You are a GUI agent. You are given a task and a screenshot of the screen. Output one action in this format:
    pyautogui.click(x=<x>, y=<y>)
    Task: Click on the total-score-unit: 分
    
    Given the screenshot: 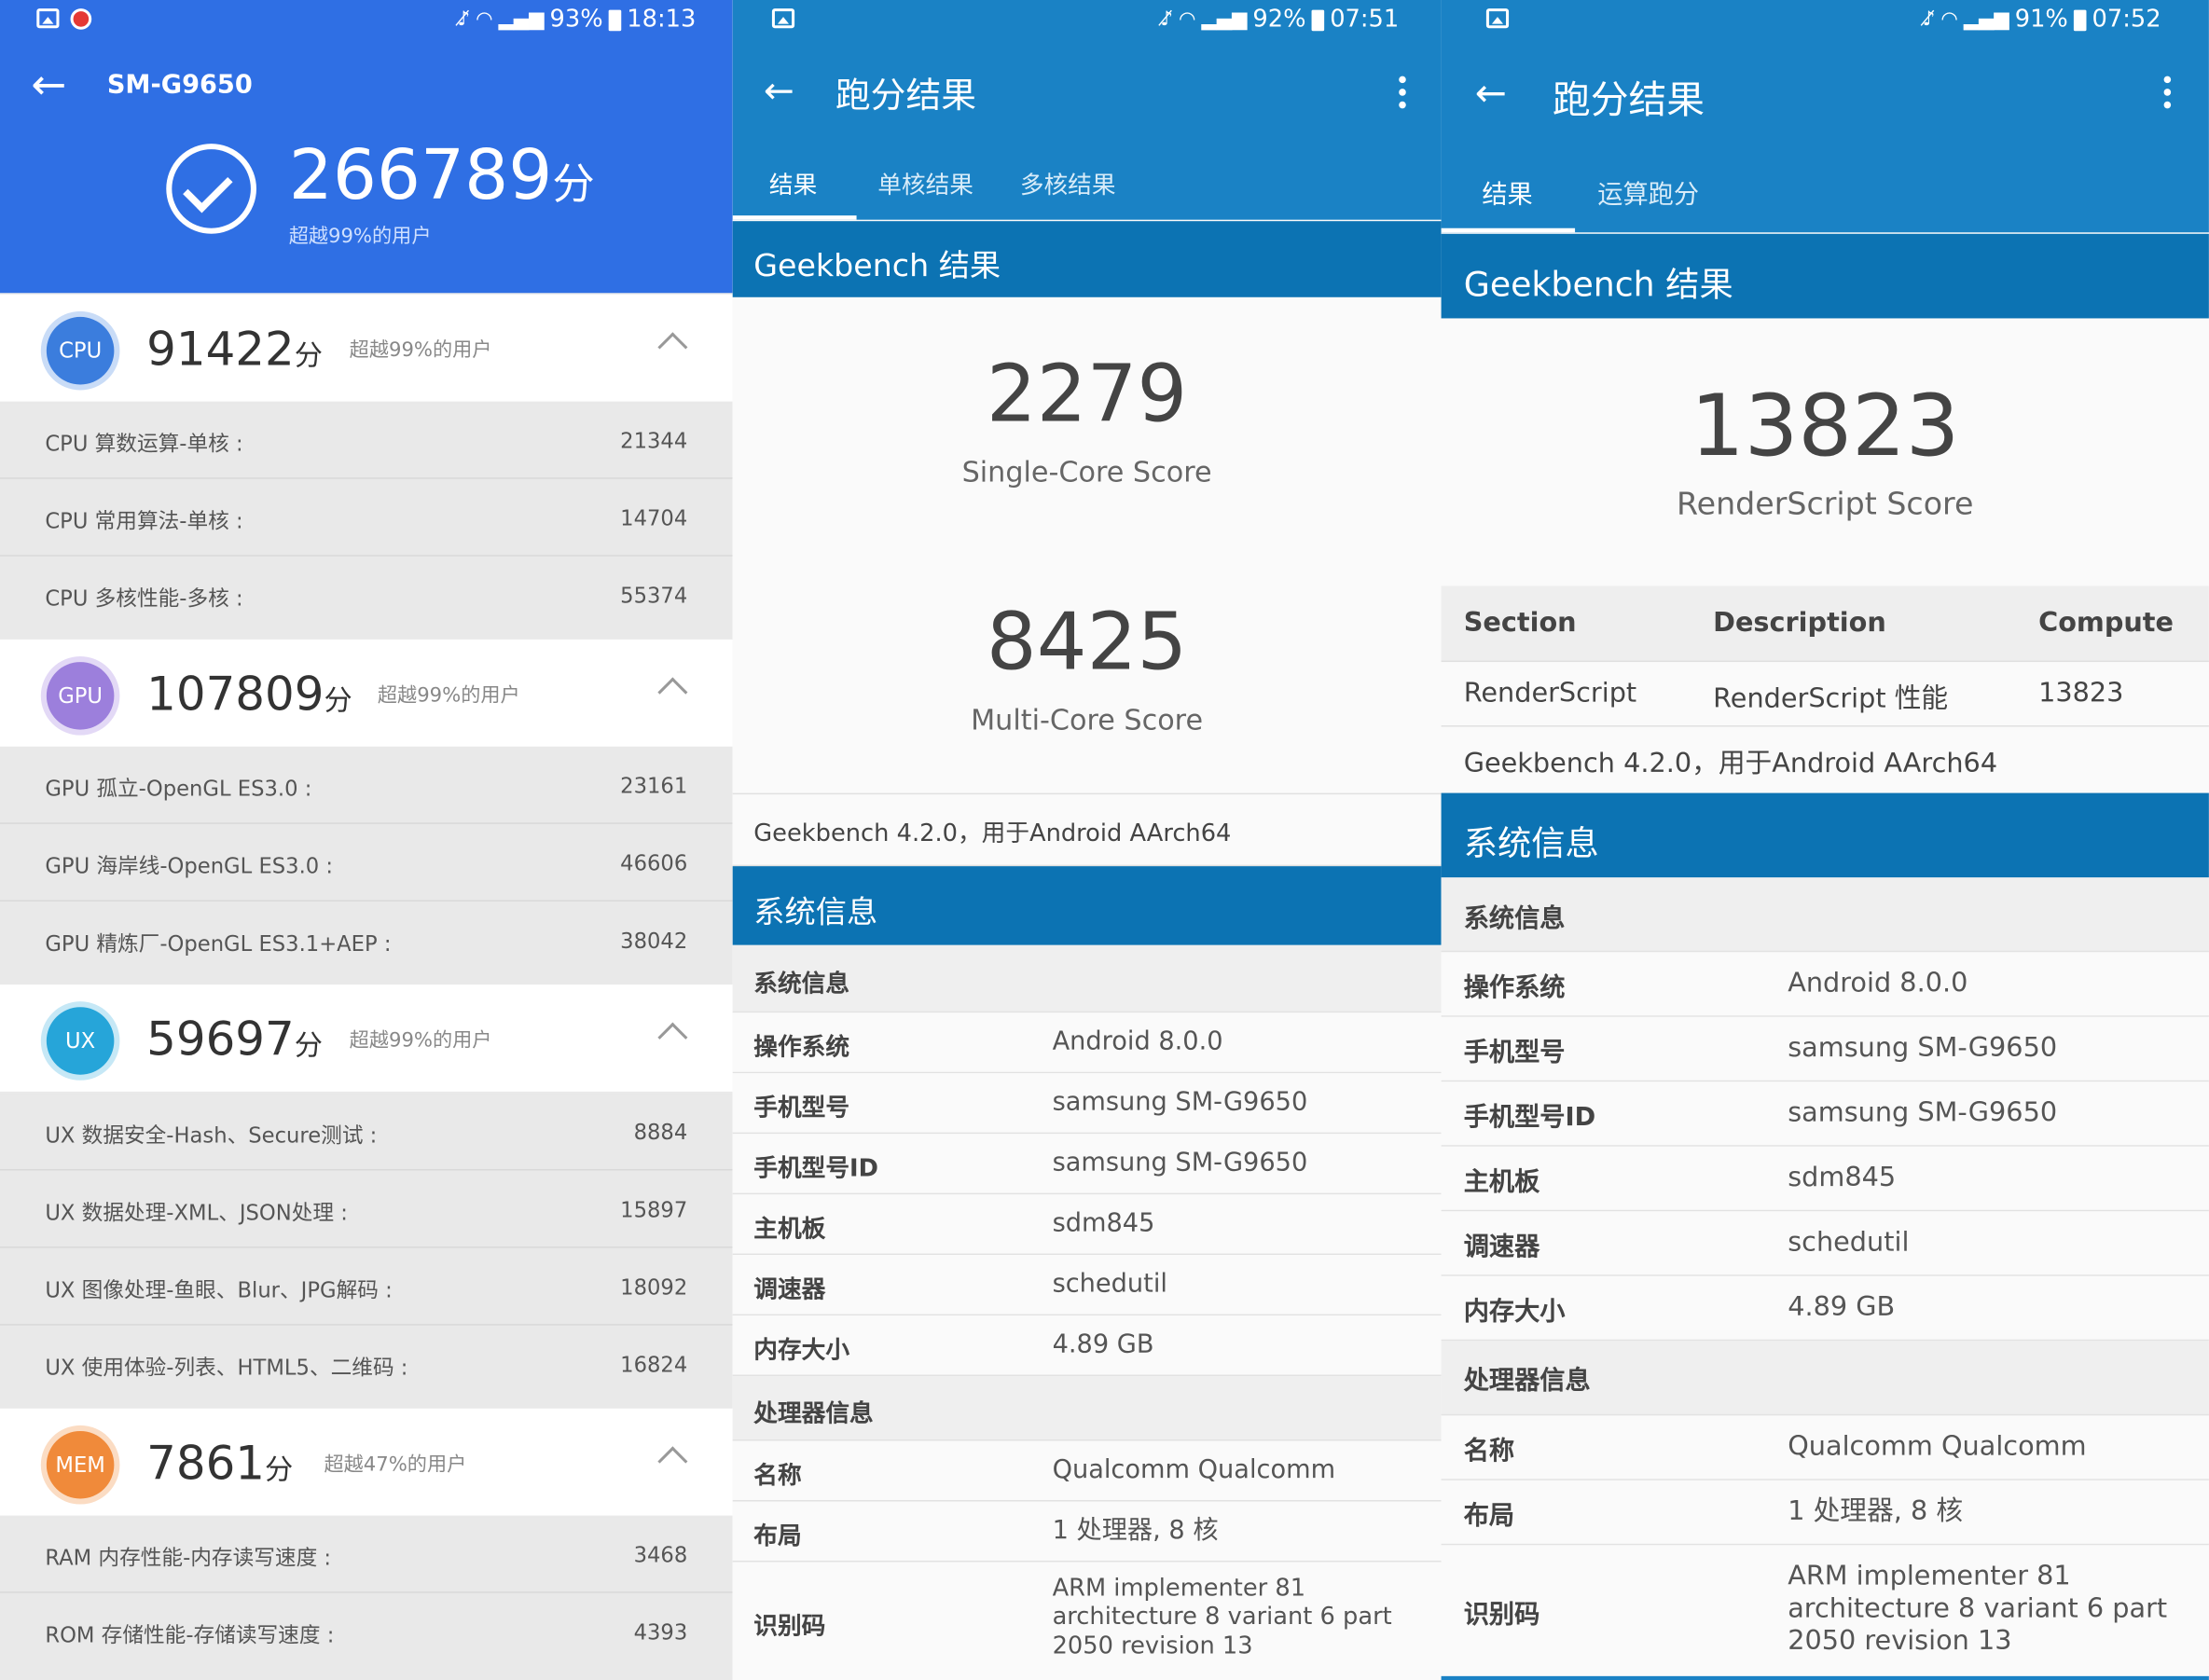 What is the action you would take?
    pyautogui.click(x=573, y=185)
    